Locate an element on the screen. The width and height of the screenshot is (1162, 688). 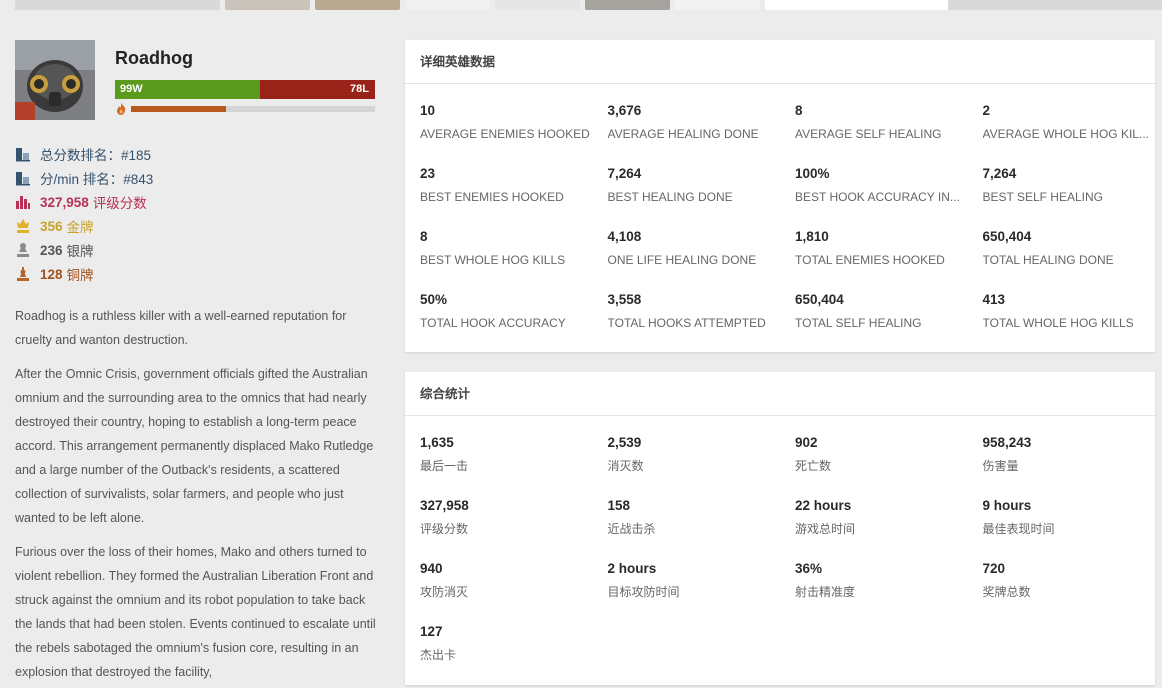
stat-label: Total Hook Accuracy is located at coordinates (493, 323).